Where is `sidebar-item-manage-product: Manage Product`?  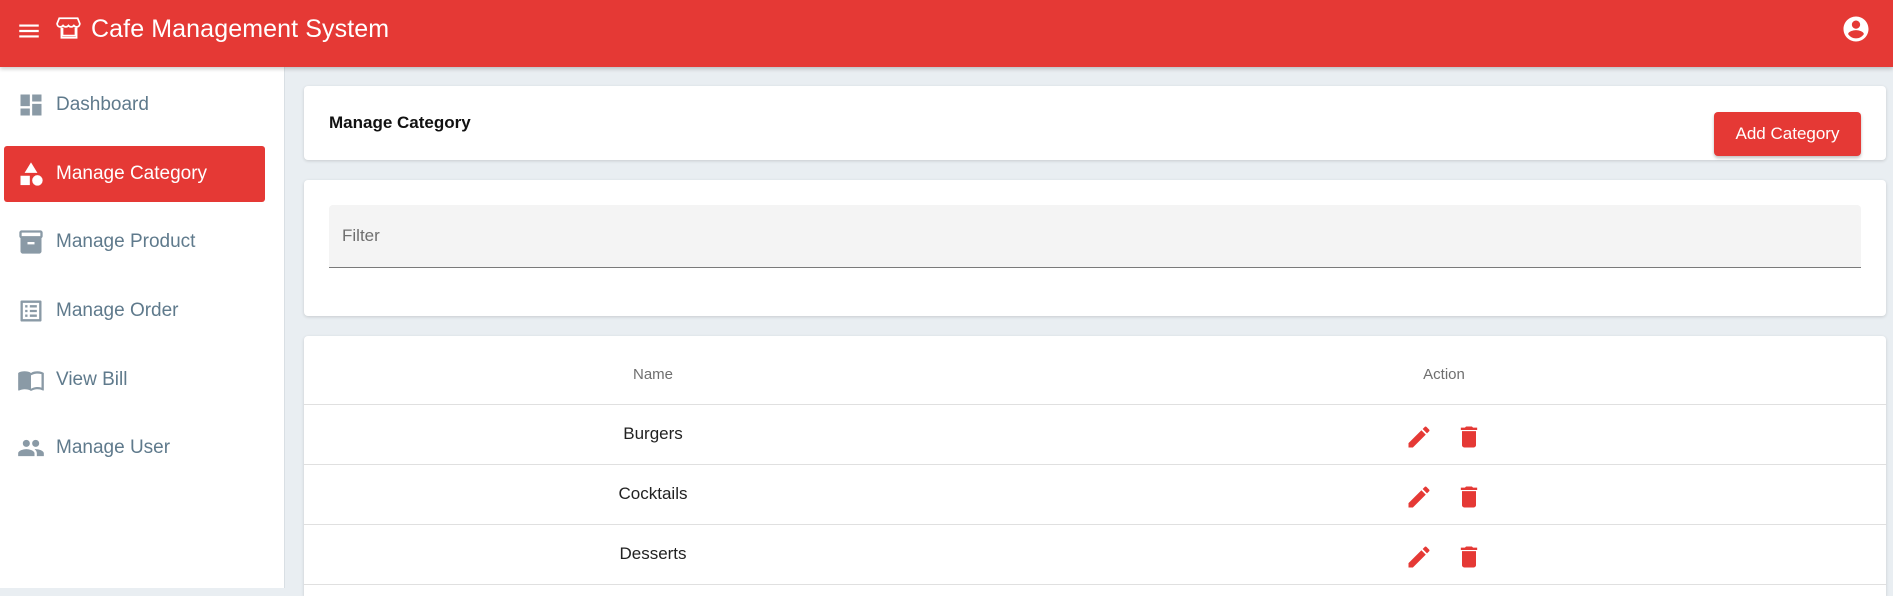 sidebar-item-manage-product: Manage Product is located at coordinates (134, 242).